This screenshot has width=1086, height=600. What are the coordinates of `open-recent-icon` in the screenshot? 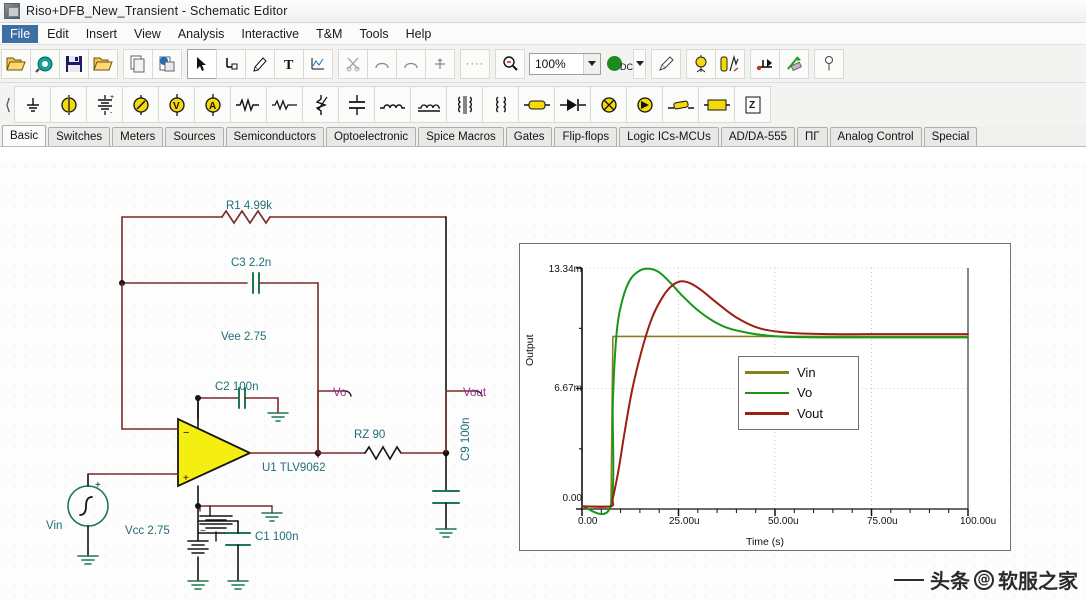 It's located at (103, 63).